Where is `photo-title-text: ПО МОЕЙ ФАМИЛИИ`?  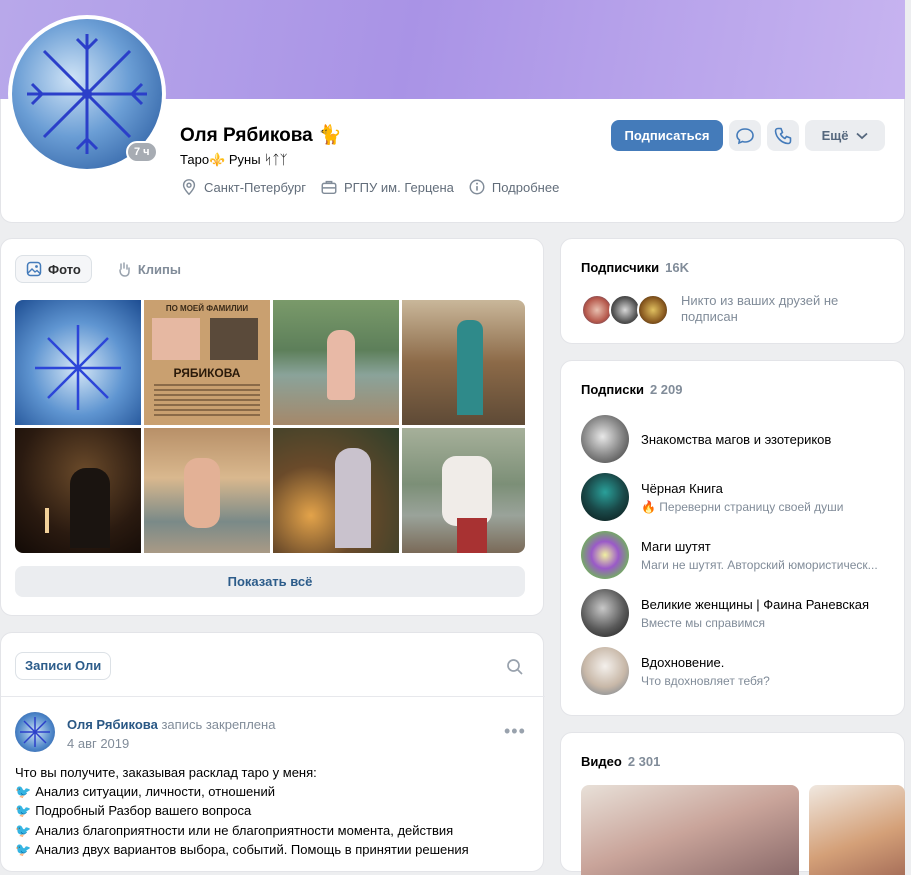
photo-title-text: ПО МОЕЙ ФАМИЛИИ is located at coordinates (207, 308).